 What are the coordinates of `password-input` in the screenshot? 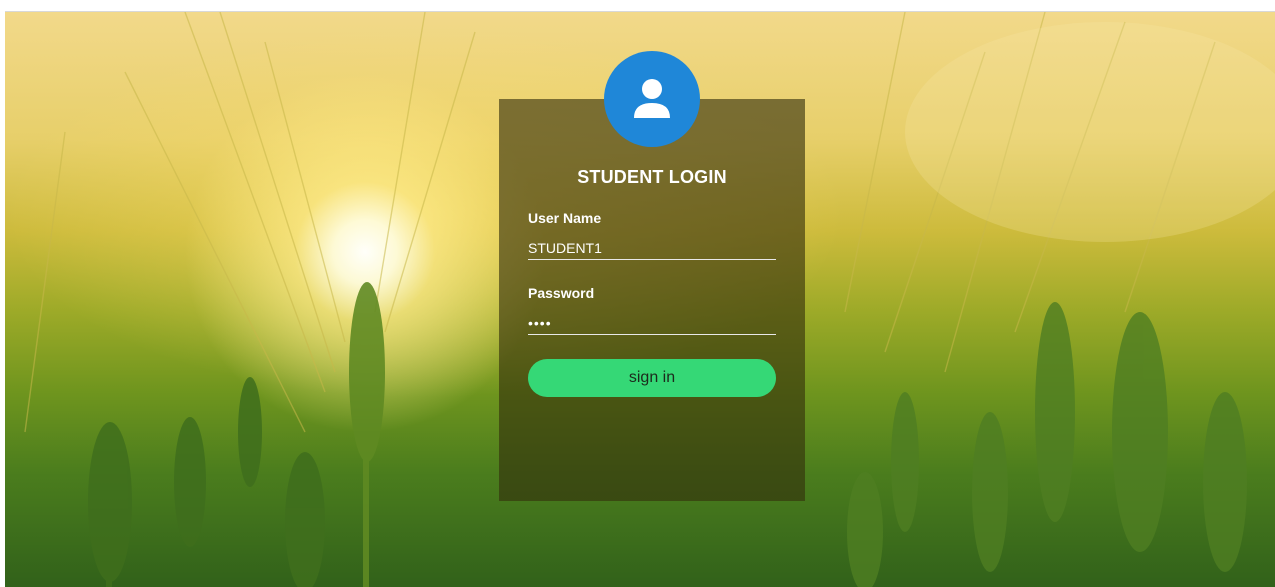 It's located at (652, 323).